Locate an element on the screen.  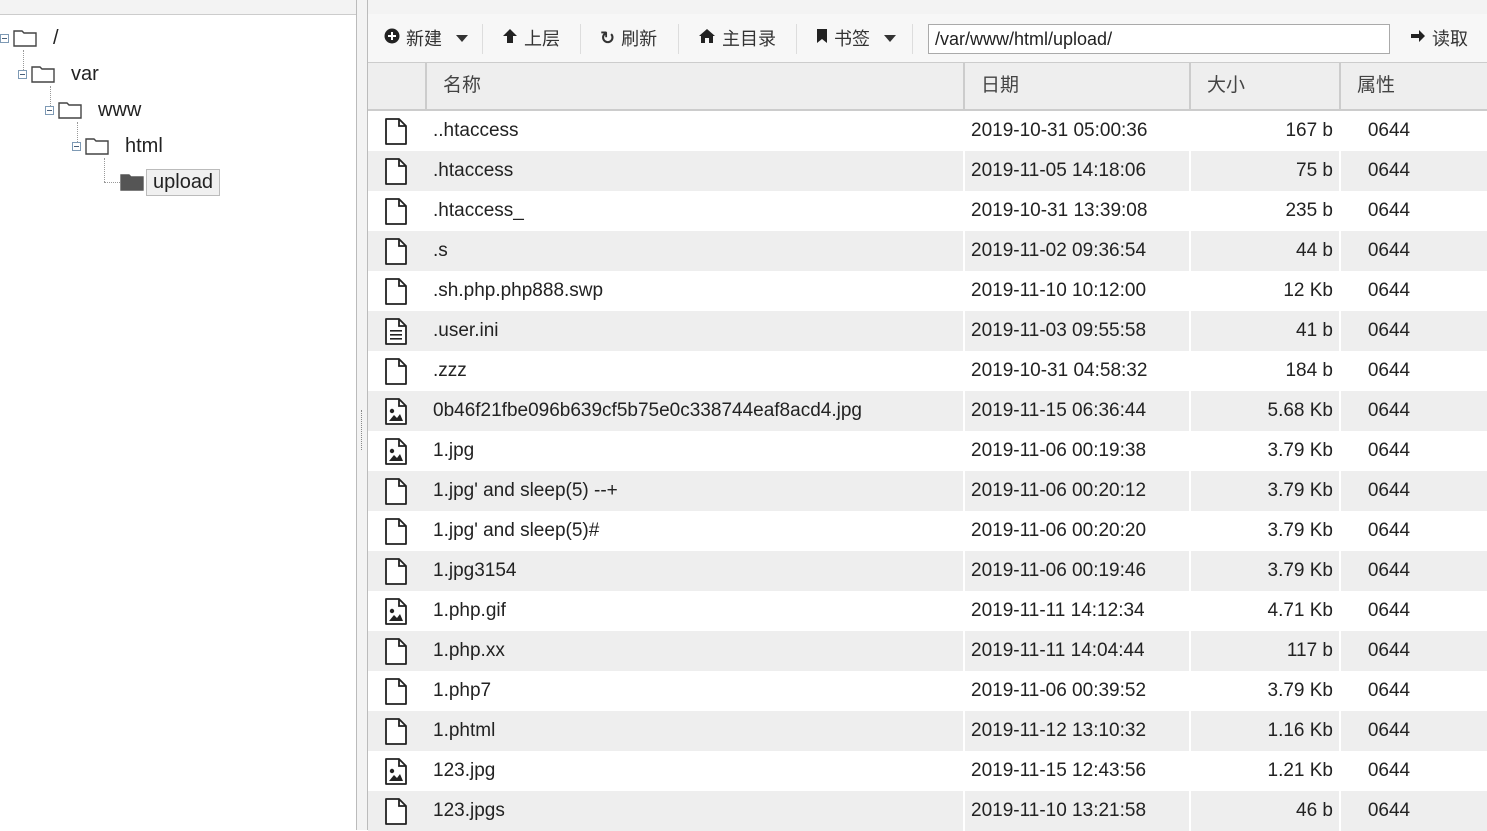
file-name: .user.ini is located at coordinates (698, 331).